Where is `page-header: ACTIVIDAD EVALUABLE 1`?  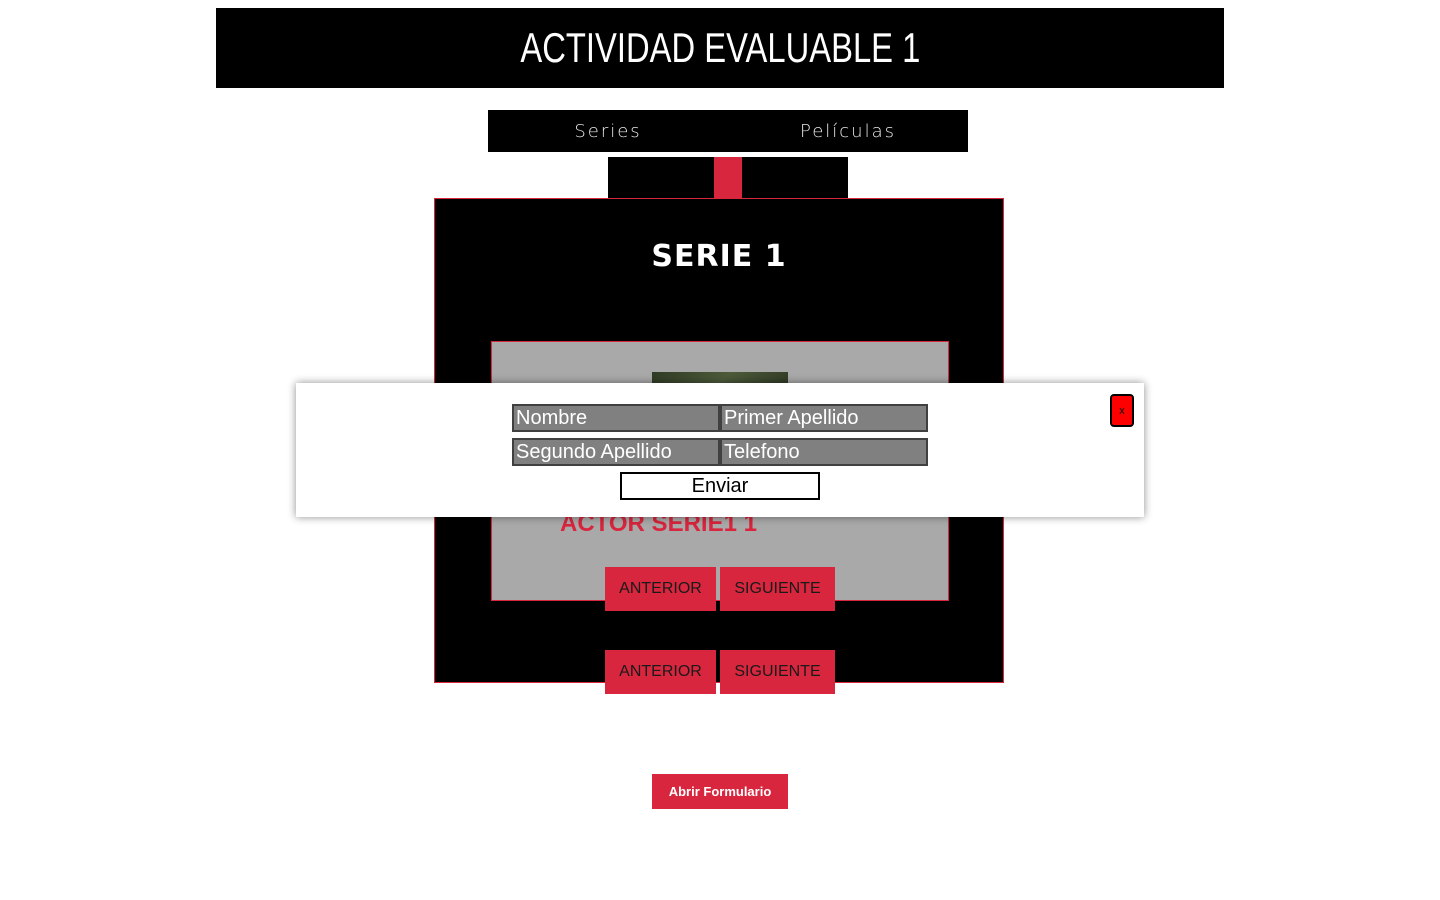 page-header: ACTIVIDAD EVALUABLE 1 is located at coordinates (720, 48).